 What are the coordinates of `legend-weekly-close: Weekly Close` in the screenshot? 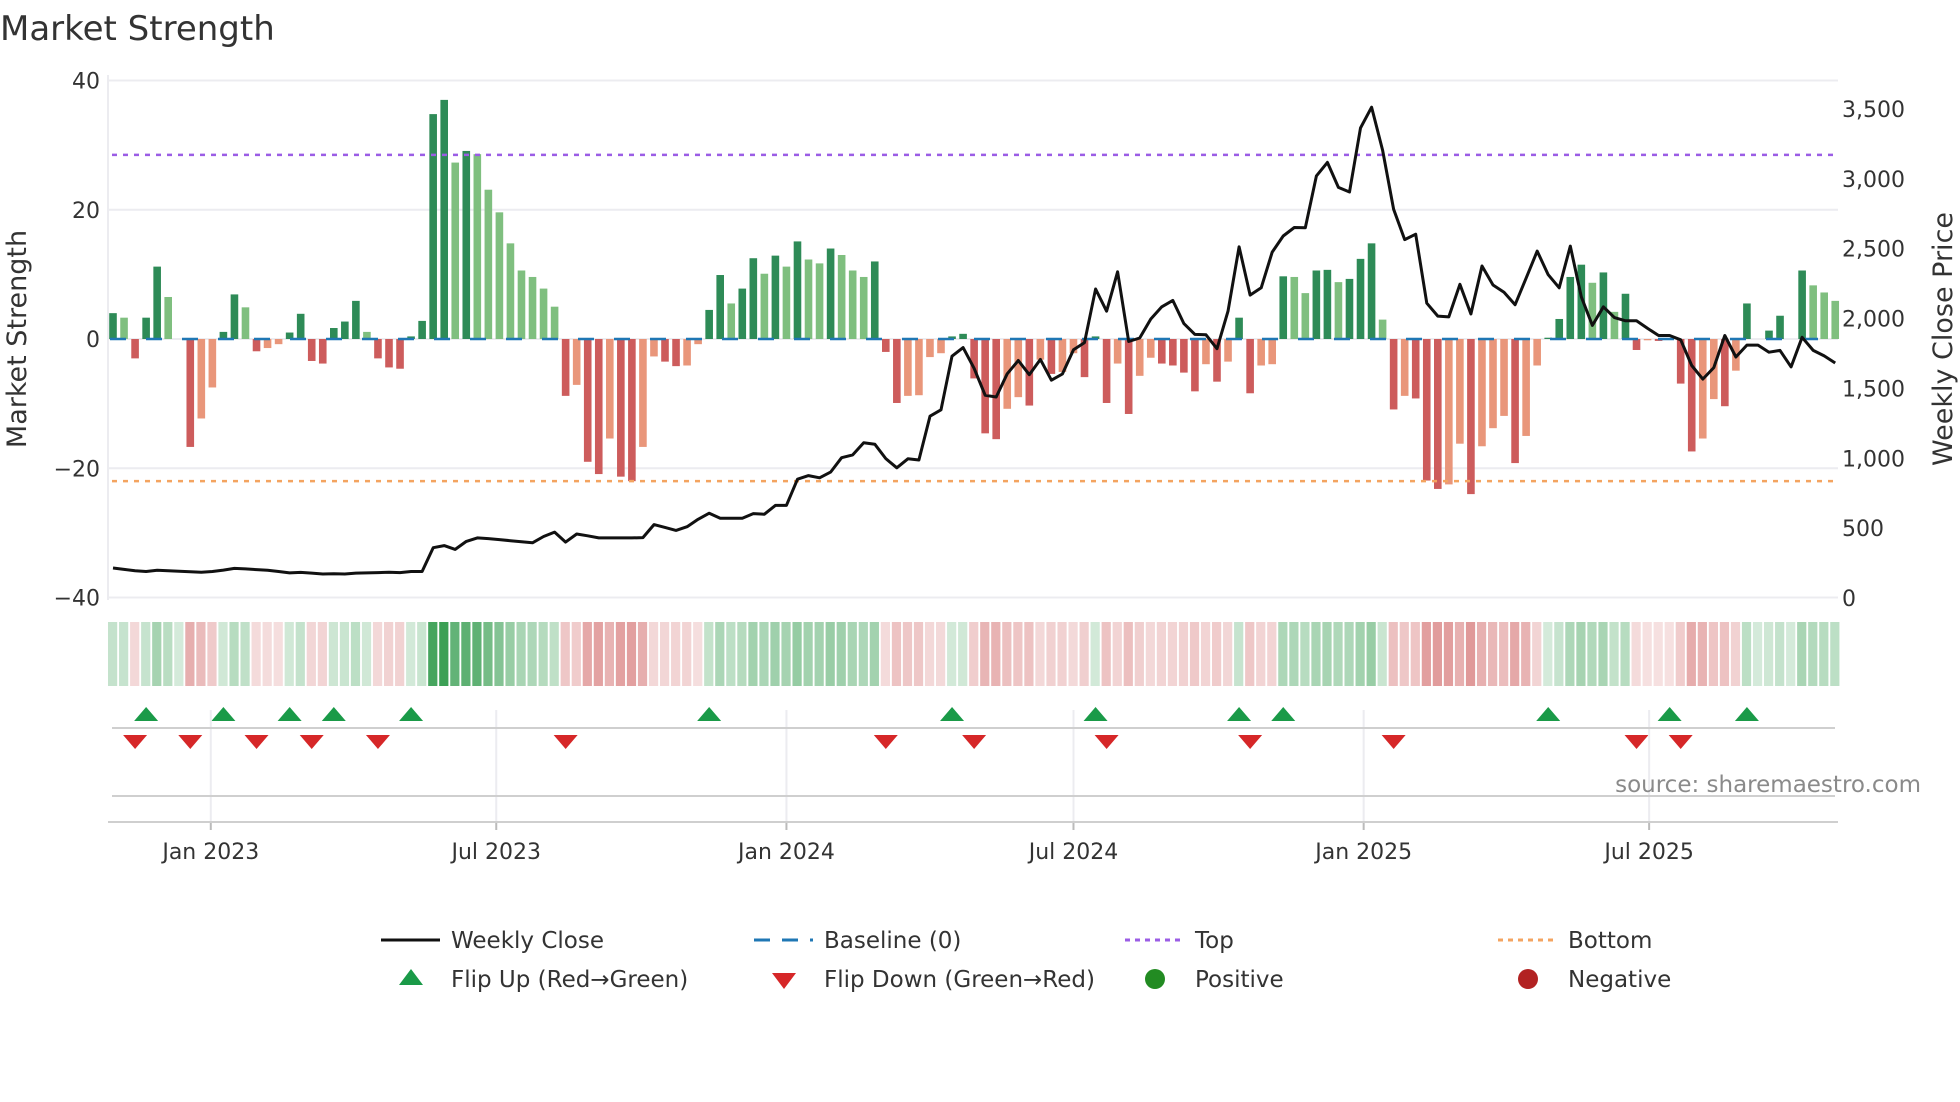 It's located at (527, 941).